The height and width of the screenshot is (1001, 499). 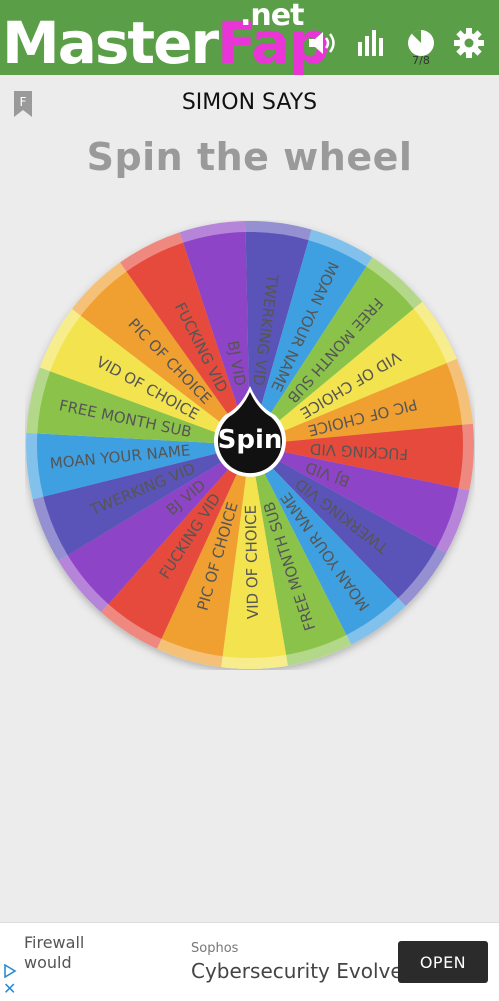 I want to click on progress-label: 7/8, so click(x=421, y=60).